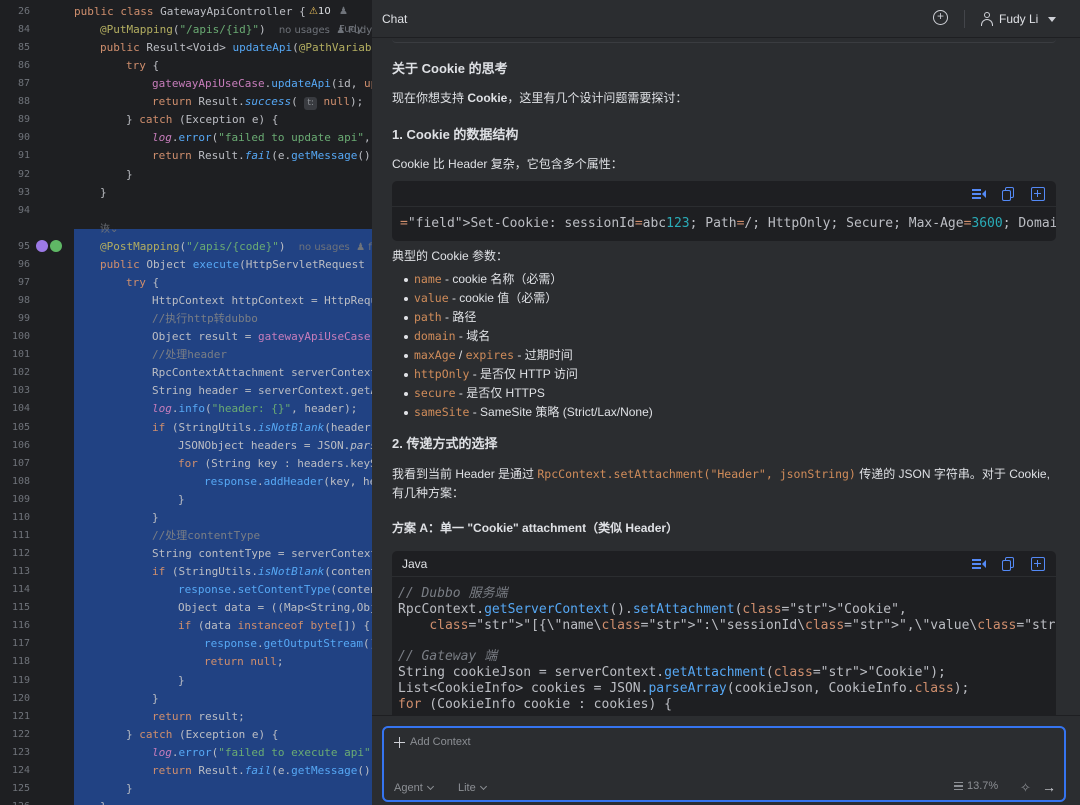 This screenshot has width=1080, height=805. Describe the element at coordinates (186, 391) in the screenshot. I see `code-line: 103 String header = serverContext.getA` at that location.